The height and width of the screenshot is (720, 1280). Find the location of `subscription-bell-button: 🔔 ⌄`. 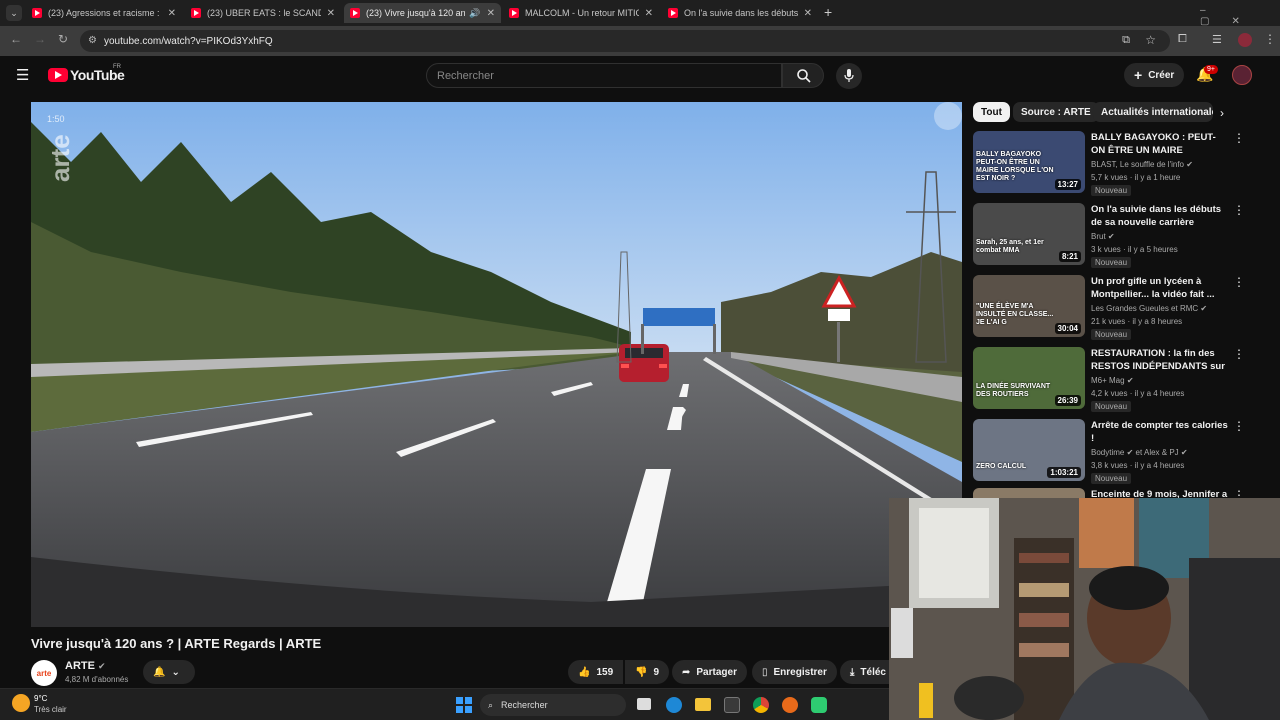

subscription-bell-button: 🔔 ⌄ is located at coordinates (169, 672).